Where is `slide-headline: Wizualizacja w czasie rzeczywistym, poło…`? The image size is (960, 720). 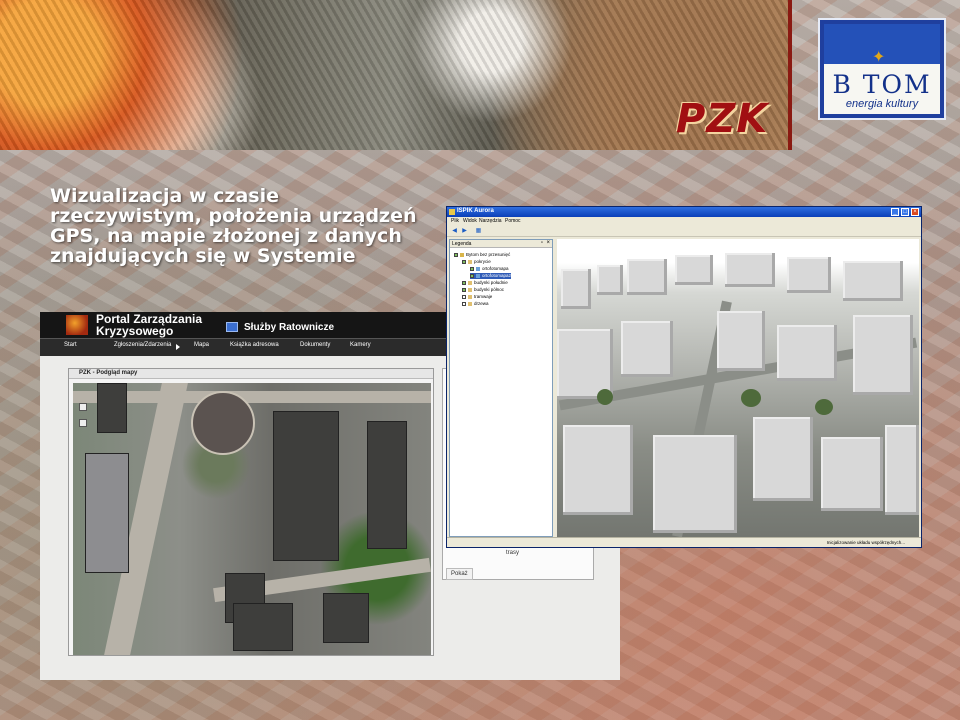
slide-headline: Wizualizacja w czasie rzeczywistym, poło… is located at coordinates (233, 226).